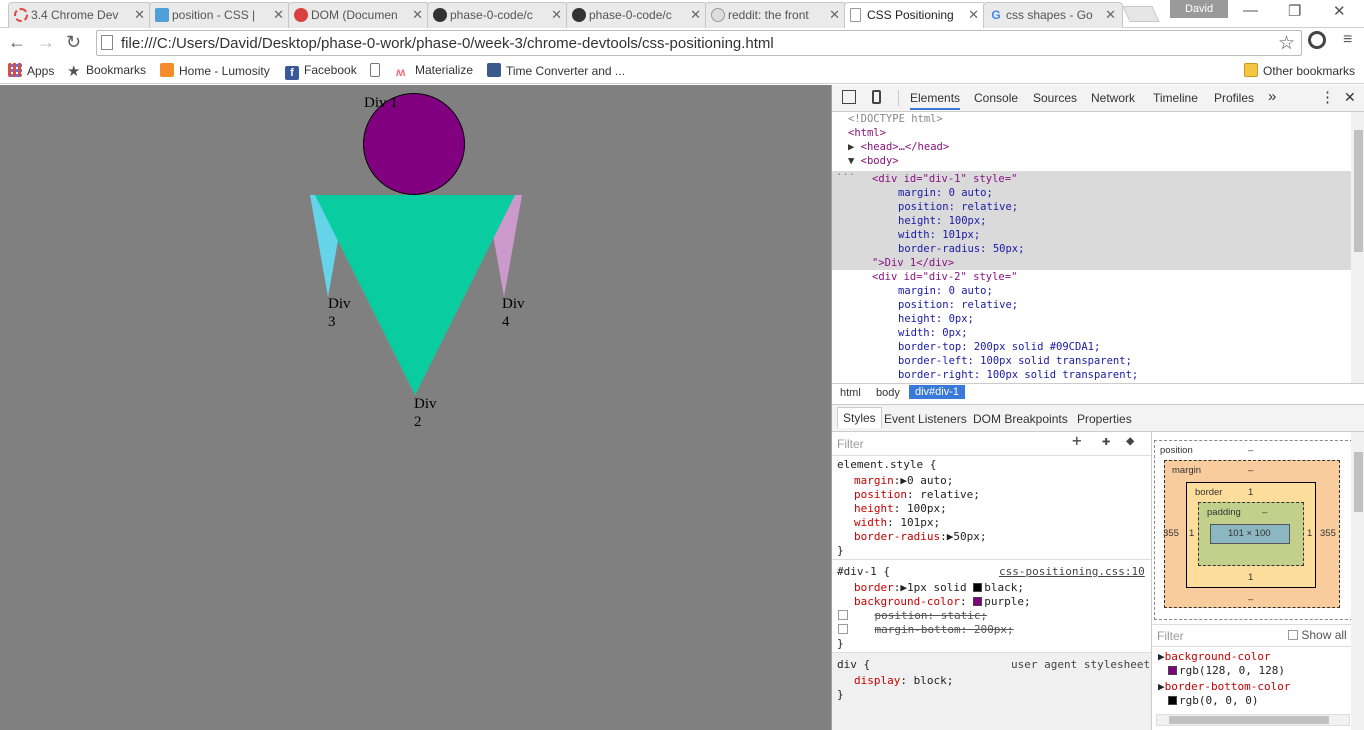  What do you see at coordinates (849, 97) in the screenshot?
I see `inspect-icon` at bounding box center [849, 97].